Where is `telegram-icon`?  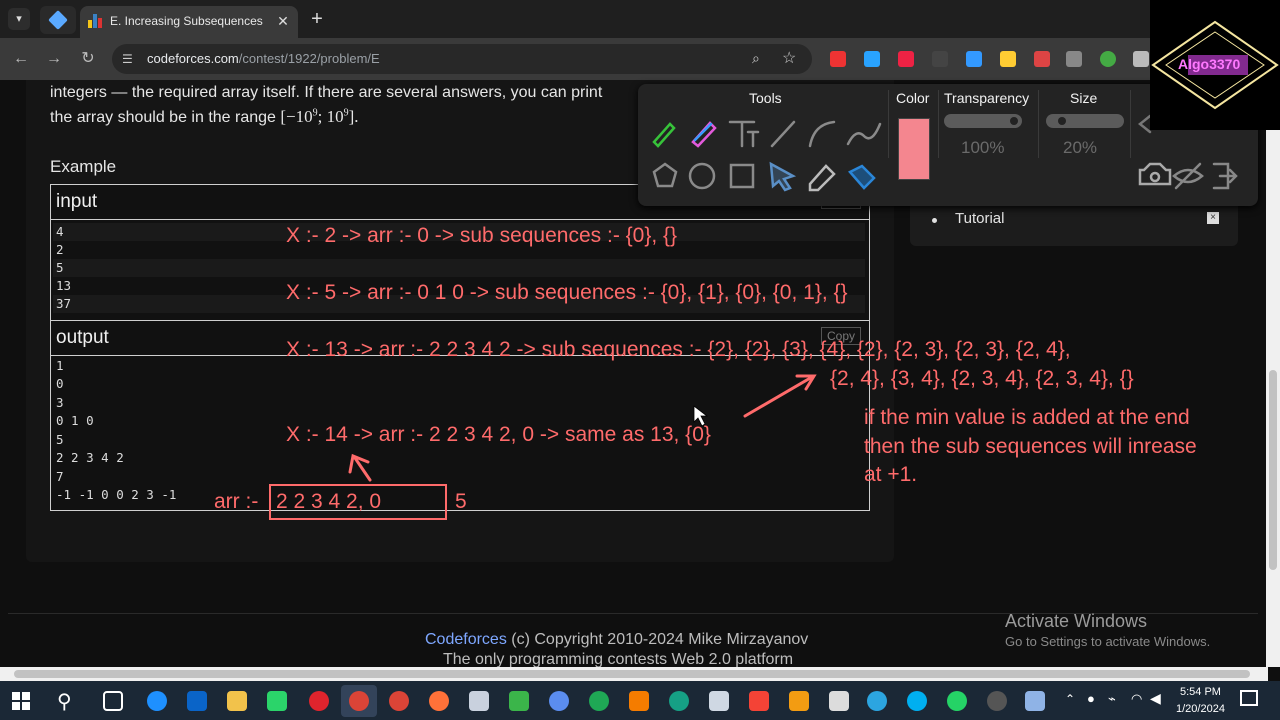
telegram-icon is located at coordinates (877, 701).